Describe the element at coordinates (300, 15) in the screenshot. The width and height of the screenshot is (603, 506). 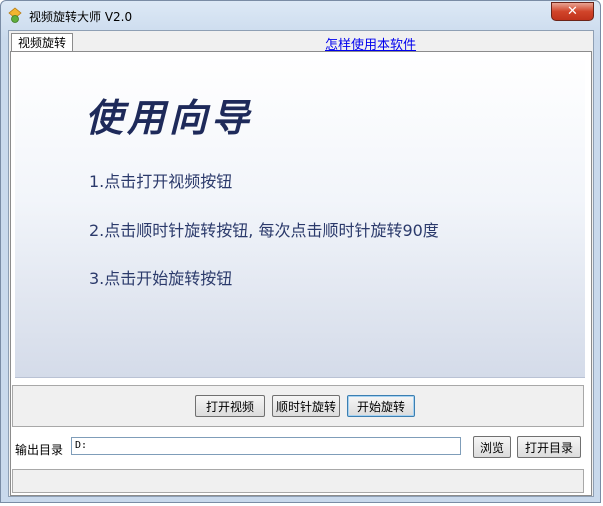
I see `title-bar: 视频旋转大师 V2.0 ✕` at that location.